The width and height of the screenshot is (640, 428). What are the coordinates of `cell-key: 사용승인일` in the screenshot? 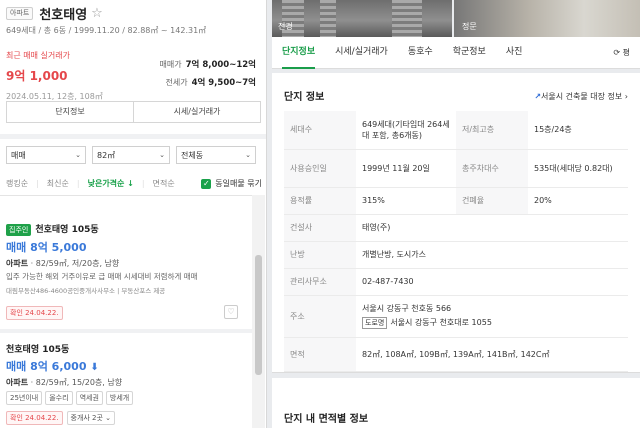 It's located at (320, 168).